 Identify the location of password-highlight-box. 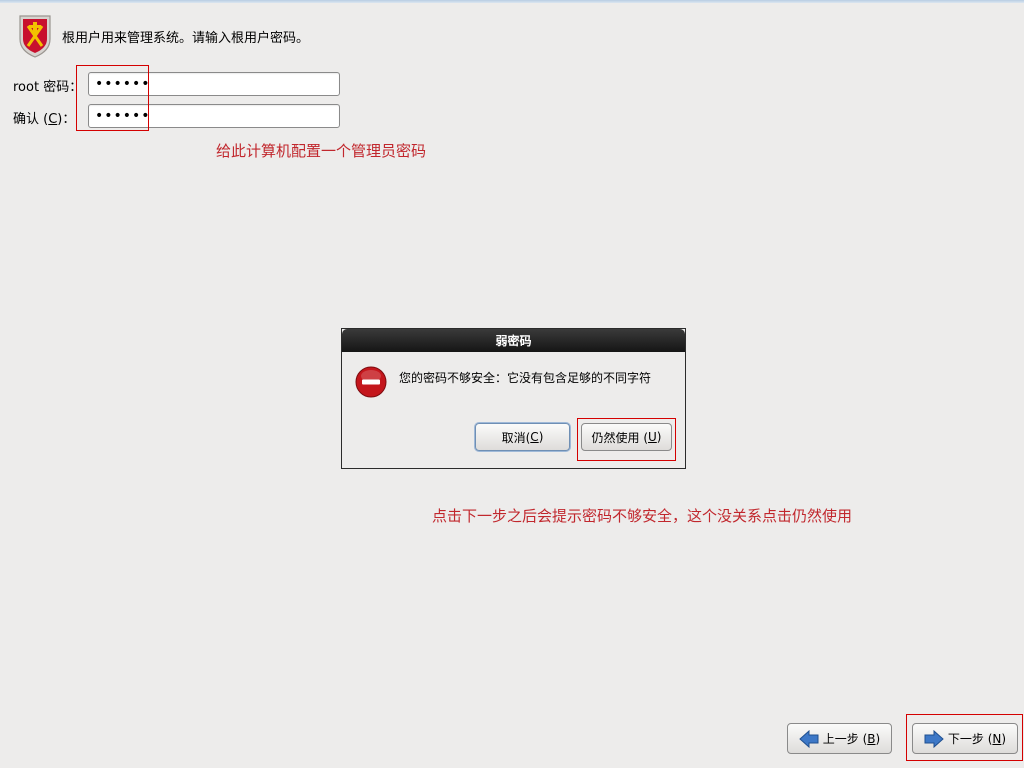
(112, 98).